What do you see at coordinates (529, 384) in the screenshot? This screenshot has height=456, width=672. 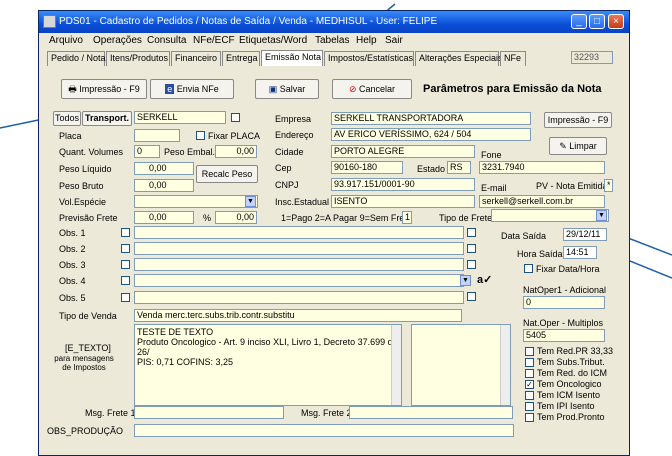 I see `tax-flag-checkbox-checked: ✓` at bounding box center [529, 384].